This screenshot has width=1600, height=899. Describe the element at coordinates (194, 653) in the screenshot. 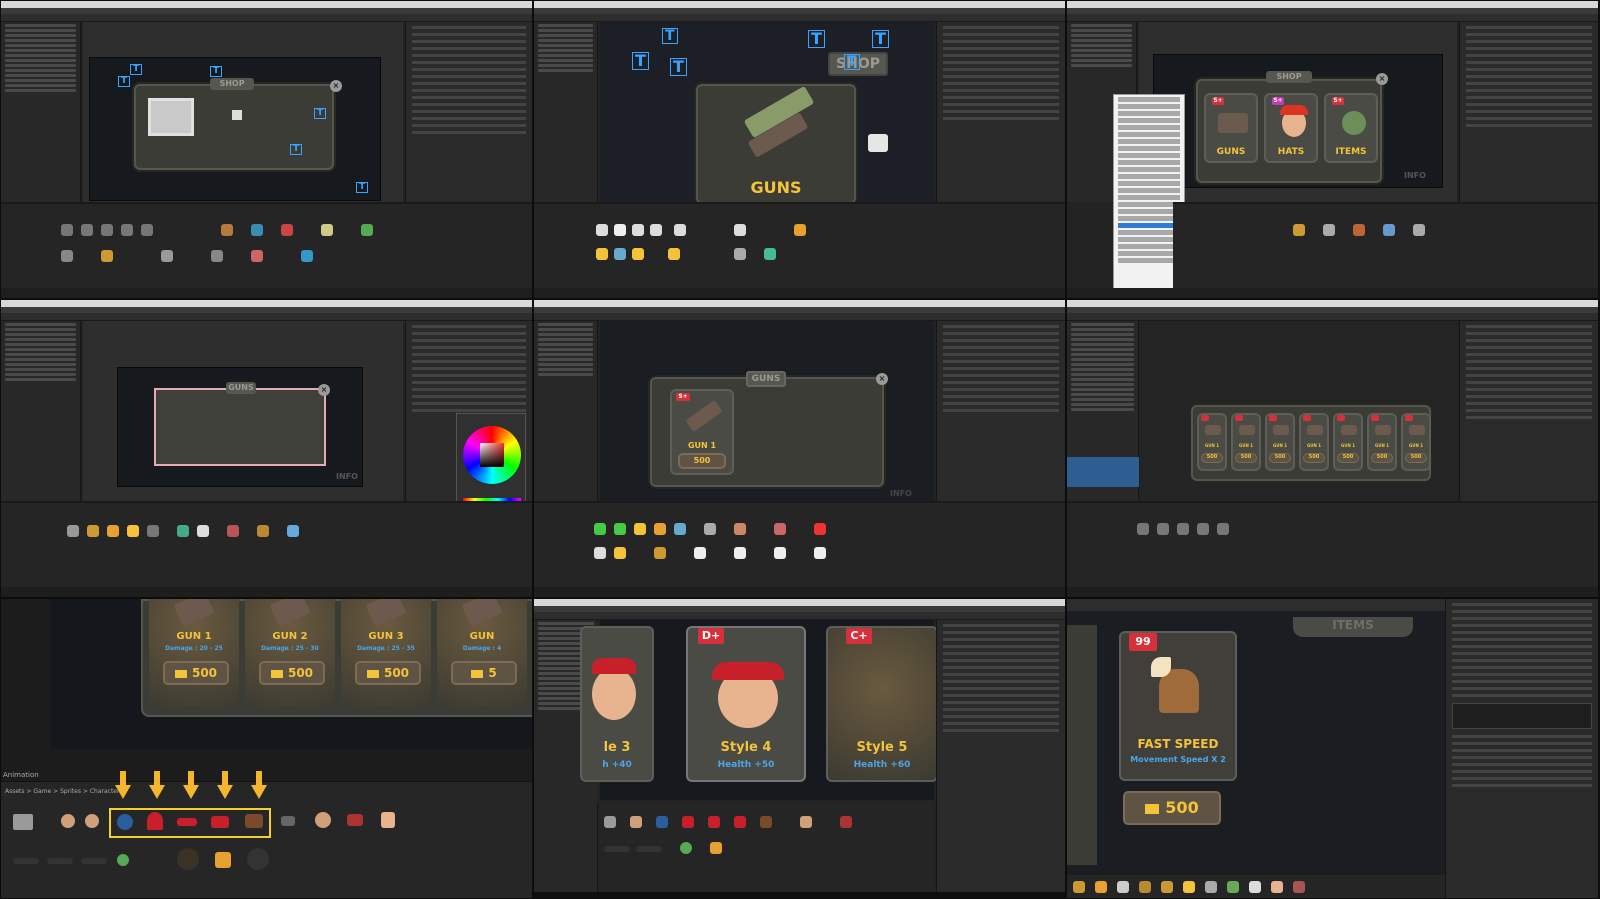

I see `gun-card: GUN 1 Damage : 20 - 25 500` at that location.